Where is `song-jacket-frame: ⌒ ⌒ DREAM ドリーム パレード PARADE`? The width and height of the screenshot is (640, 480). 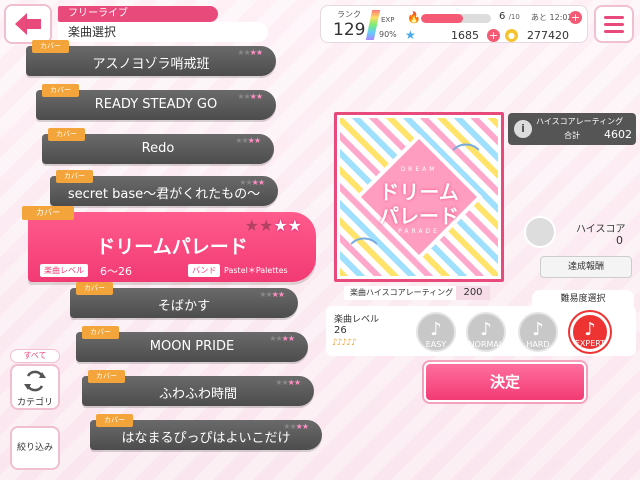 song-jacket-frame: ⌒ ⌒ DREAM ドリーム パレード PARADE is located at coordinates (419, 197).